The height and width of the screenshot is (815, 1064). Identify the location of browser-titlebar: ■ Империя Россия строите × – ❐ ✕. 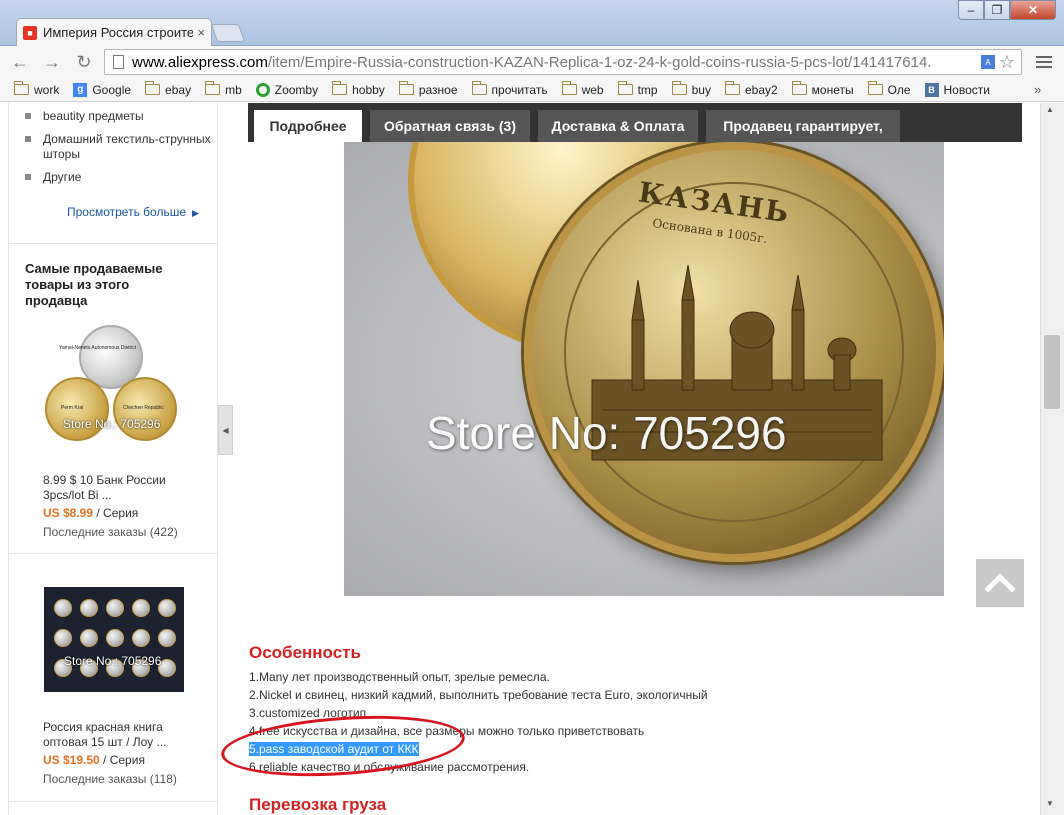
(532, 23).